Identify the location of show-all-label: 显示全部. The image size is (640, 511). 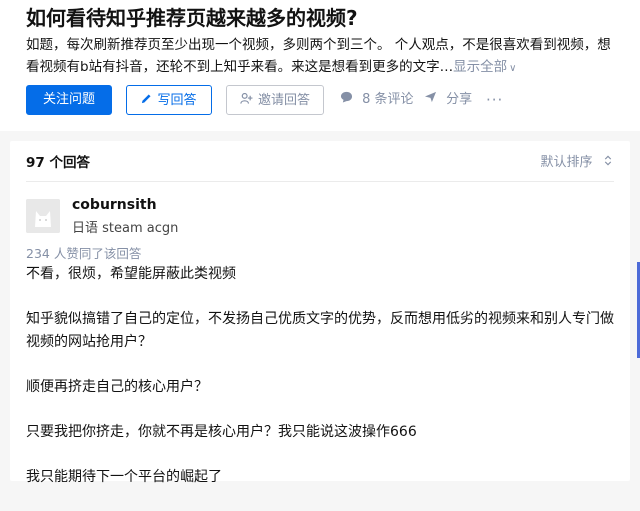
(480, 67).